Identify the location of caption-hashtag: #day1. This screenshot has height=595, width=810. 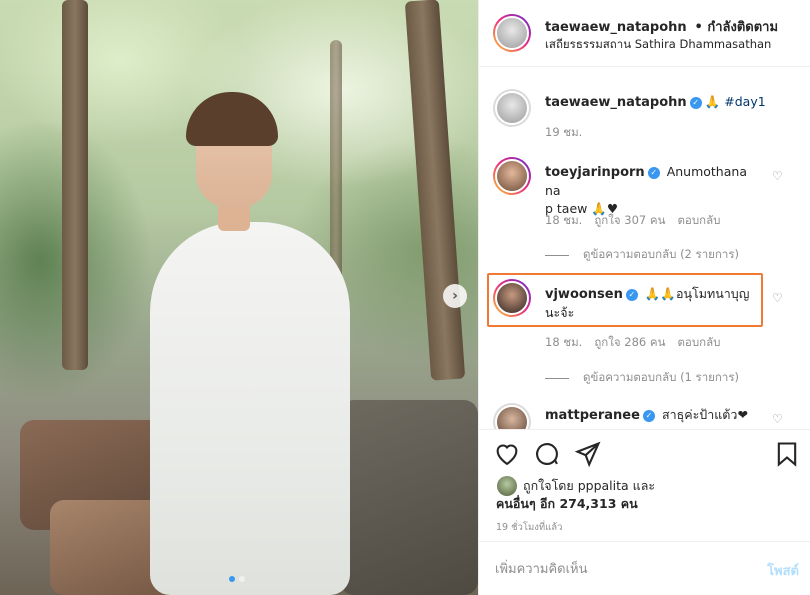
(744, 101).